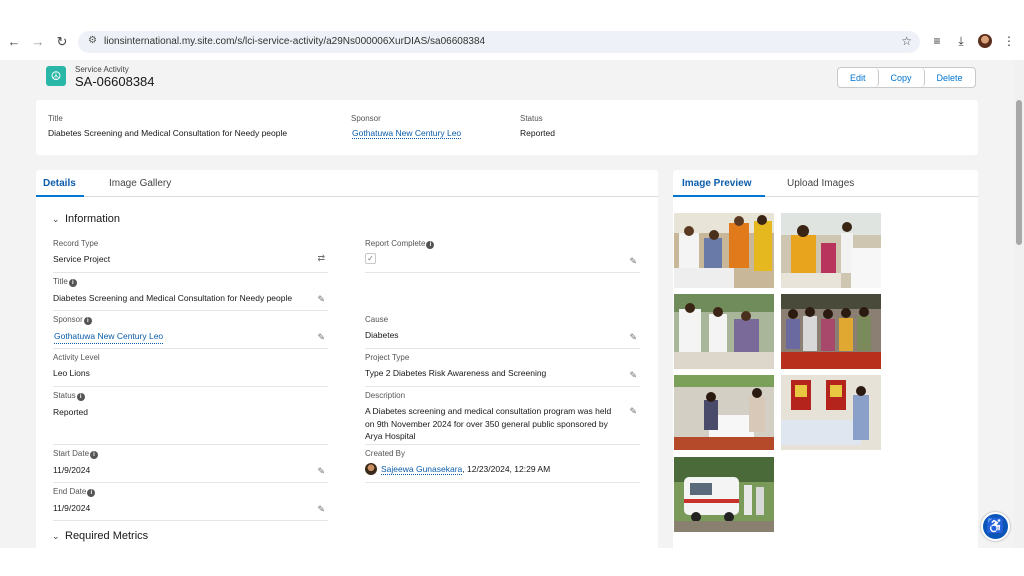  What do you see at coordinates (961, 41) in the screenshot?
I see `download-icon: ⤓` at bounding box center [961, 41].